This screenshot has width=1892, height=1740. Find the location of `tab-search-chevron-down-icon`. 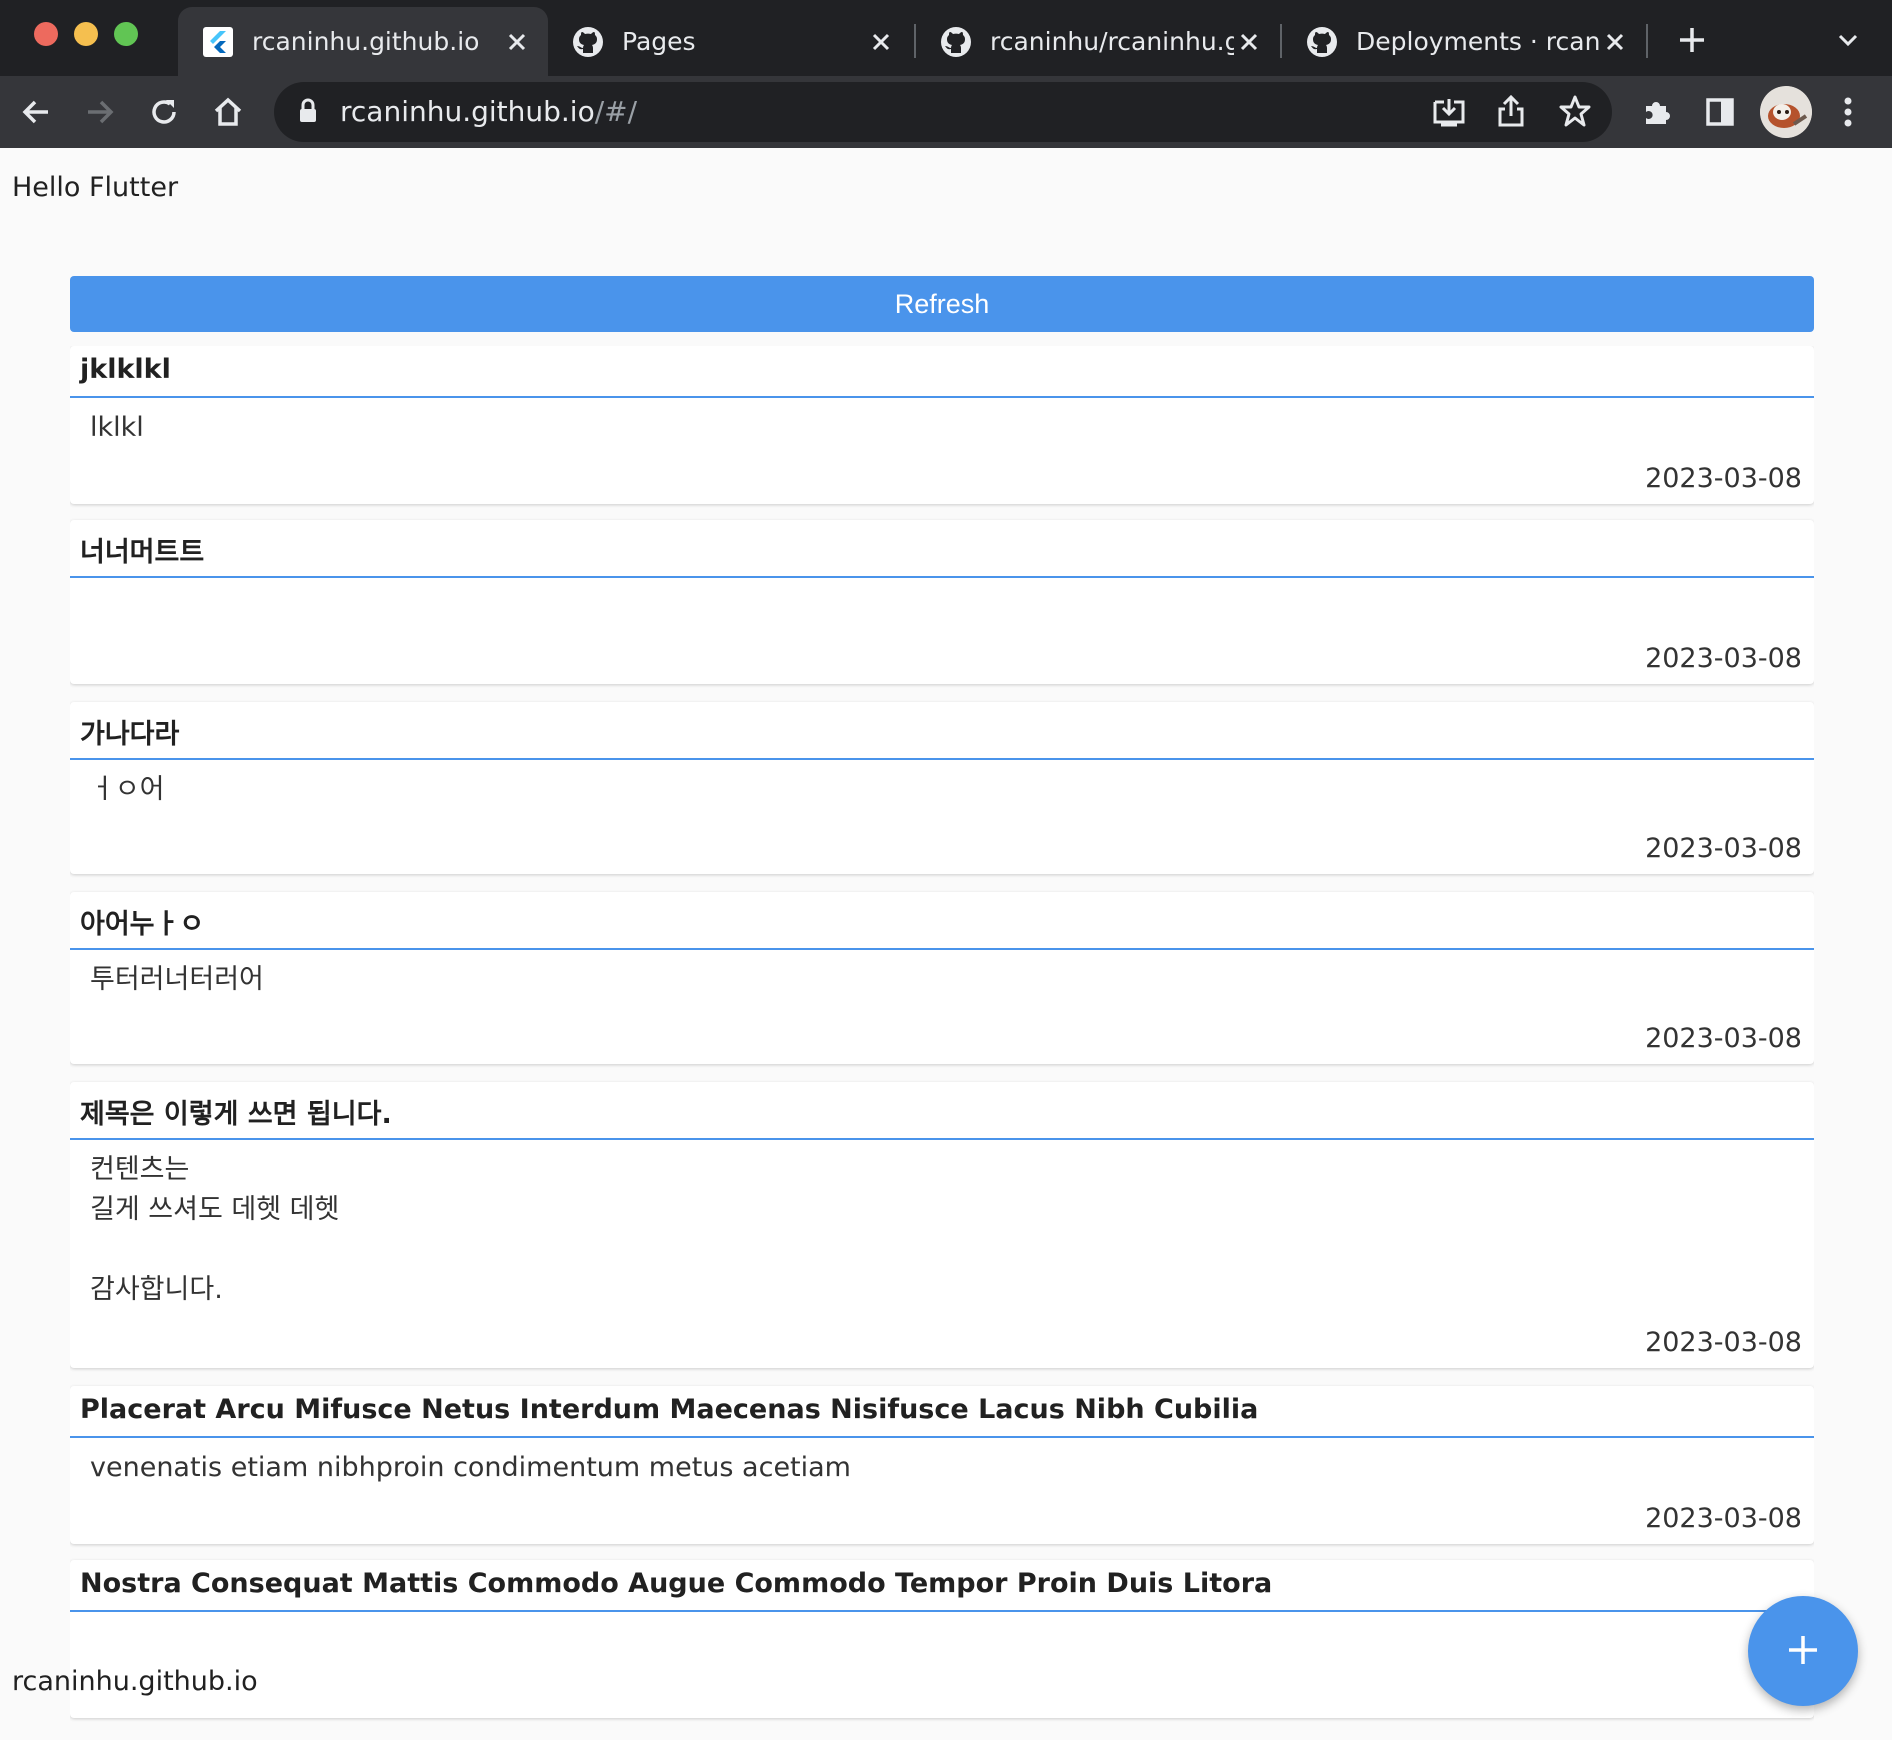

tab-search-chevron-down-icon is located at coordinates (1848, 40).